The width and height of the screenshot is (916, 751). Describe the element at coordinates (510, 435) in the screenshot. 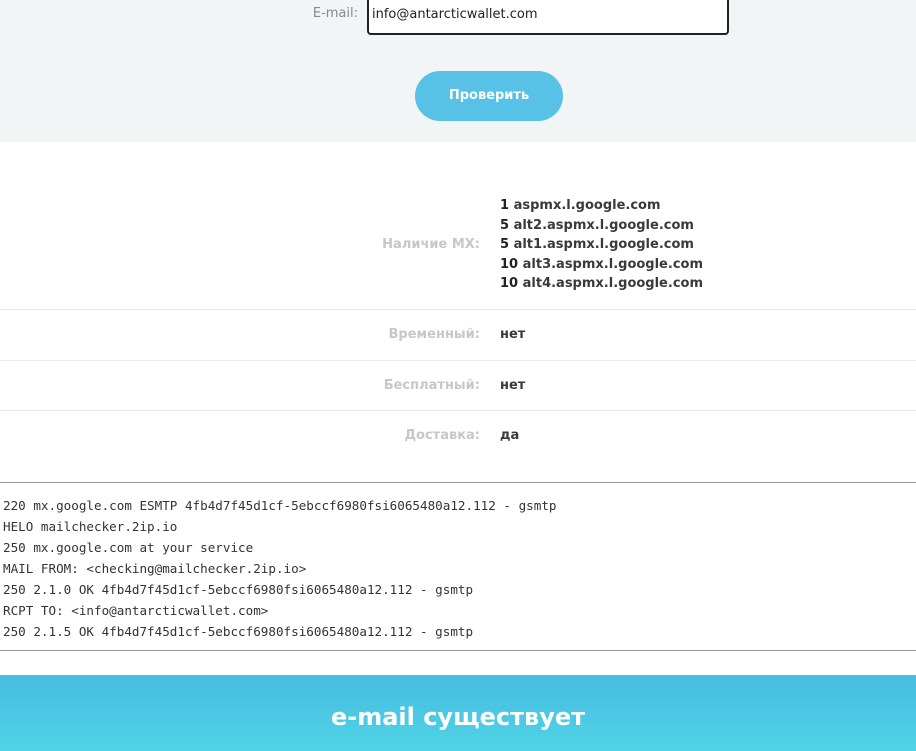

I see `delivery-value: да` at that location.